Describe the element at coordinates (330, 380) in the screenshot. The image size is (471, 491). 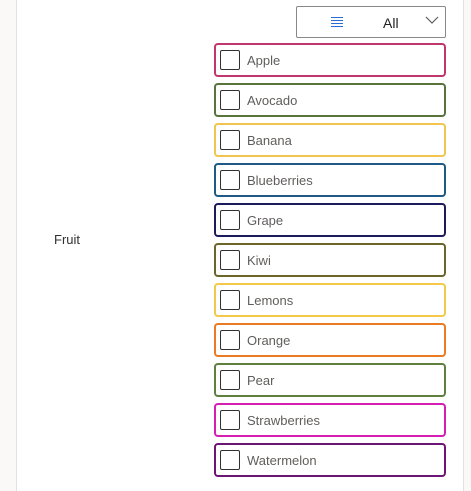
I see `option-pear: Pear` at that location.